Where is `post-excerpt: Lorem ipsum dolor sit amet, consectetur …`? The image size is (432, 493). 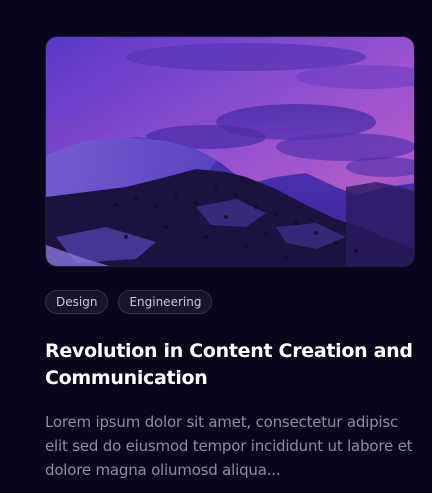 post-excerpt: Lorem ipsum dolor sit amet, consectetur … is located at coordinates (229, 446).